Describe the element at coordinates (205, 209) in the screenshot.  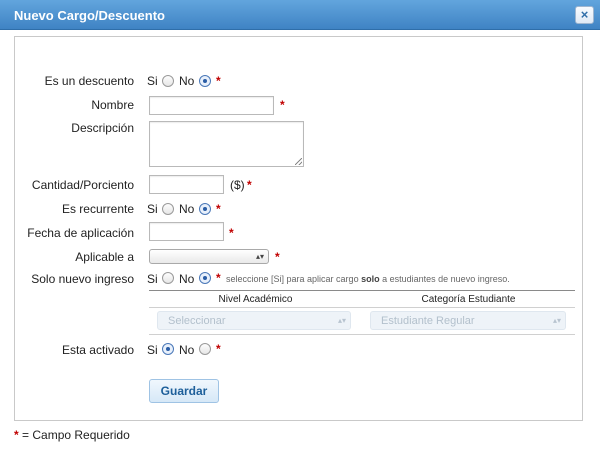
I see `recurring-no-radio` at that location.